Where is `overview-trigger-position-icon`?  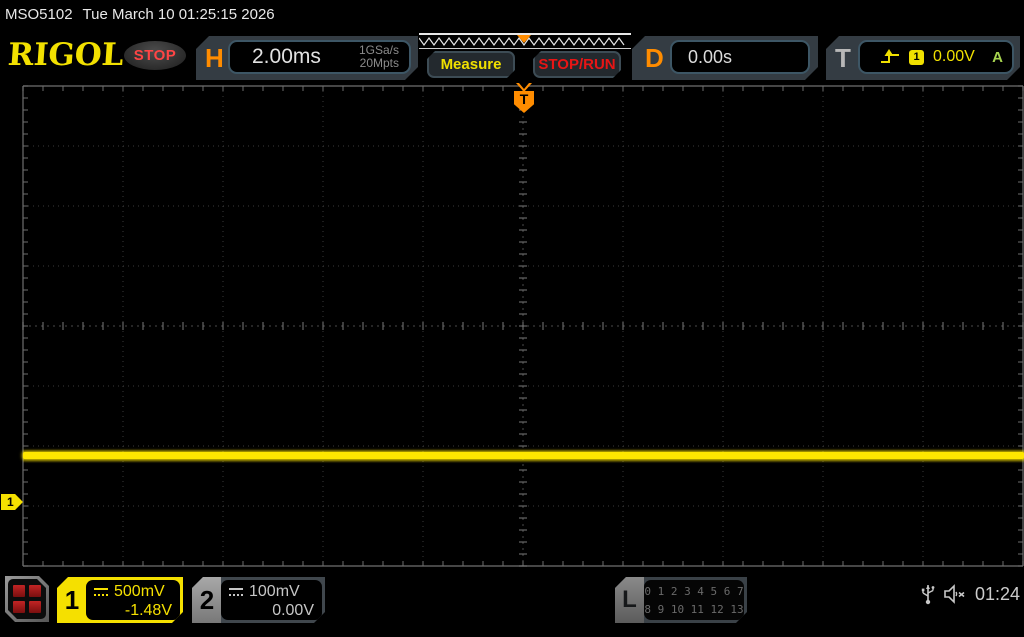 overview-trigger-position-icon is located at coordinates (524, 39).